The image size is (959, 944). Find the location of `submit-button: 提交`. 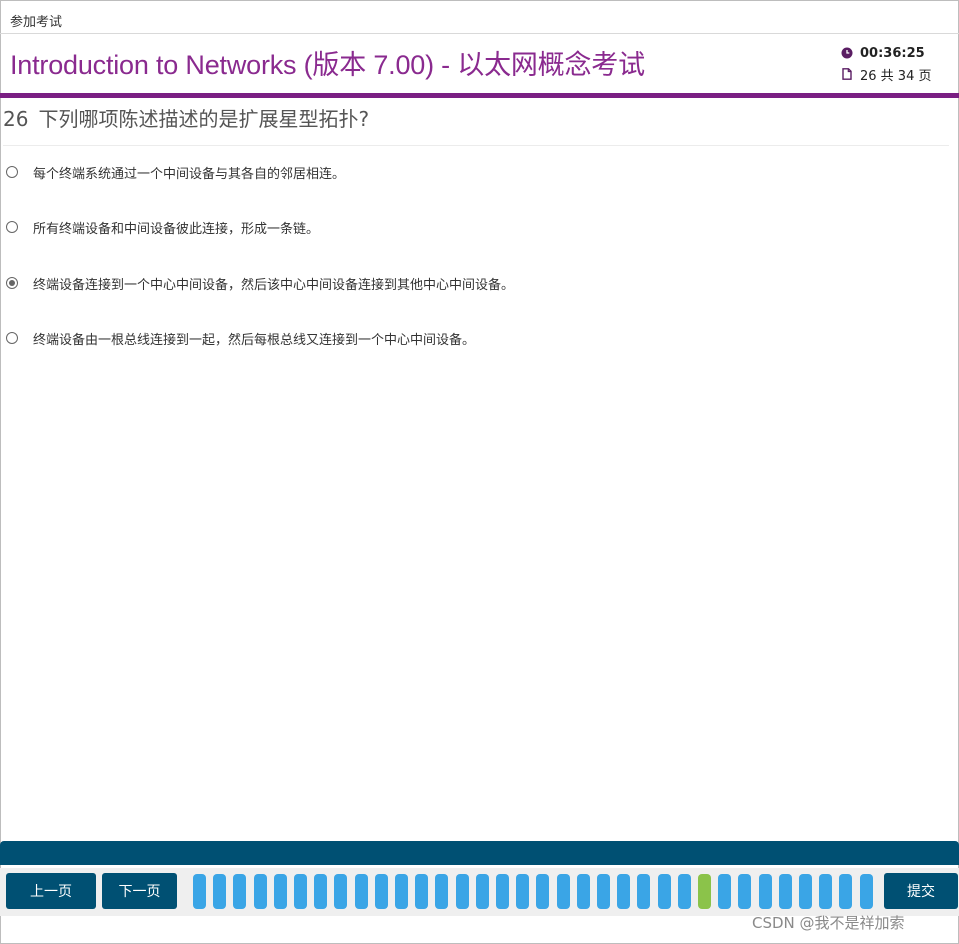

submit-button: 提交 is located at coordinates (921, 891).